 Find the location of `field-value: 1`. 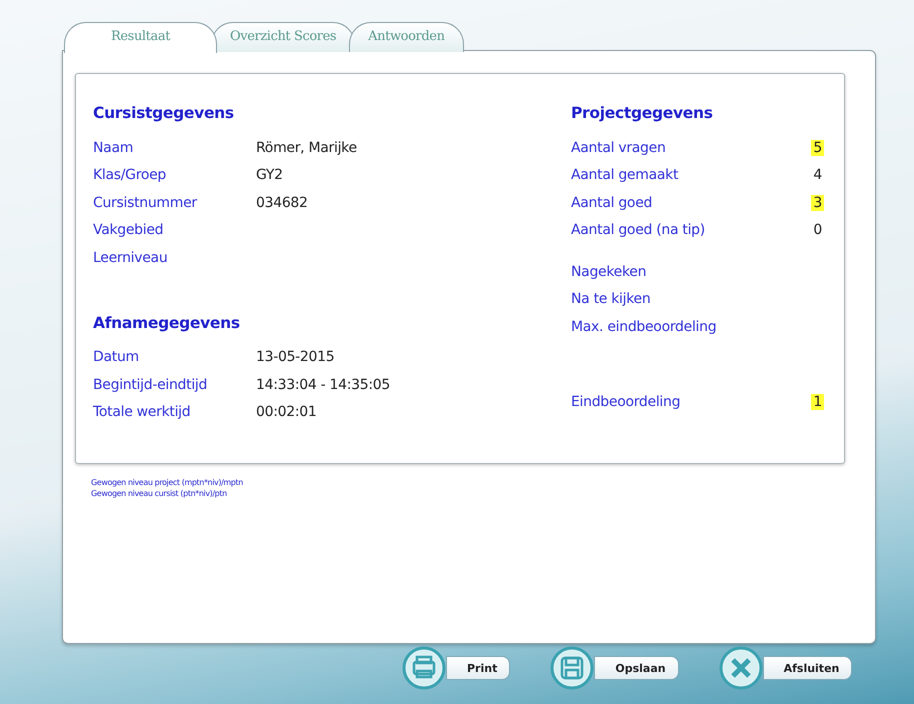

field-value: 1 is located at coordinates (817, 402).